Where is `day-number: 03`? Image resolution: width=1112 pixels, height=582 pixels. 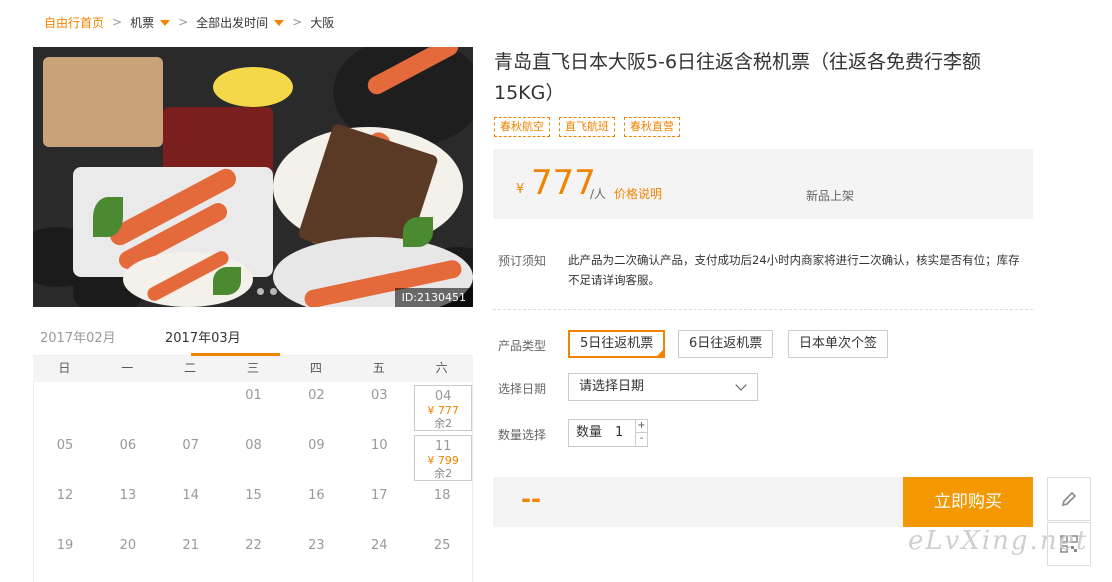 day-number: 03 is located at coordinates (379, 395).